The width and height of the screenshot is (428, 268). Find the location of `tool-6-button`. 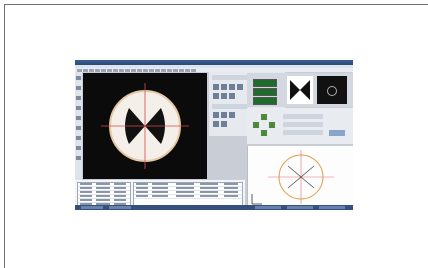

tool-6-button is located at coordinates (78, 128).